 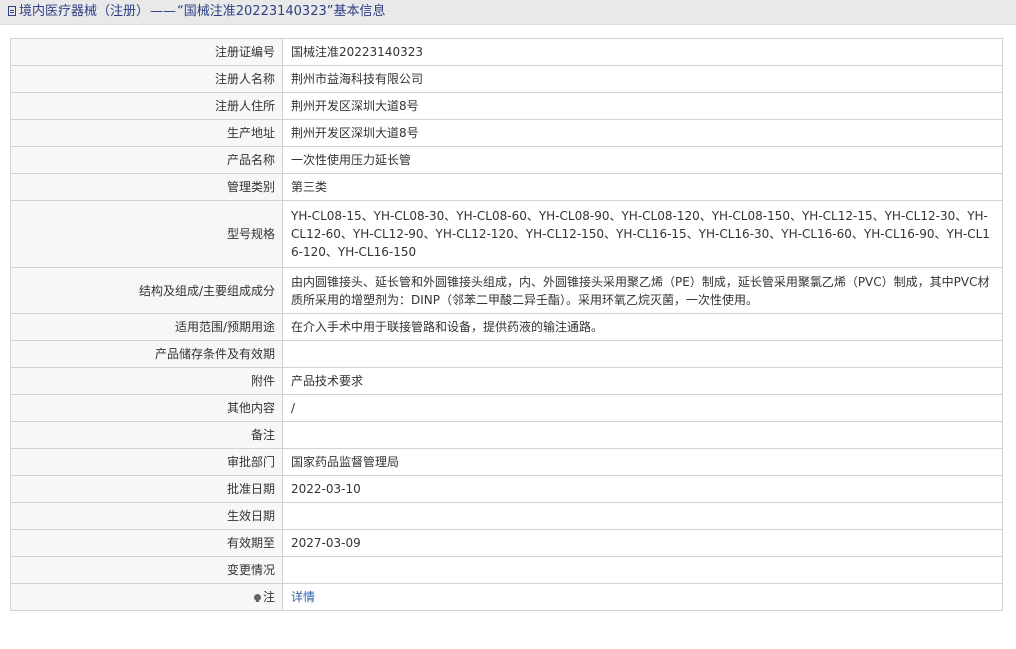 I want to click on bulb-icon, so click(x=257, y=598).